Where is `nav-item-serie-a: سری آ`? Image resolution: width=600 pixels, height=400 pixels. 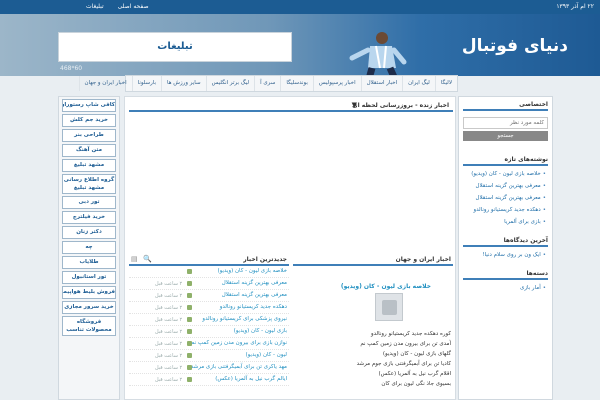 nav-item-serie-a: سری آ is located at coordinates (267, 83).